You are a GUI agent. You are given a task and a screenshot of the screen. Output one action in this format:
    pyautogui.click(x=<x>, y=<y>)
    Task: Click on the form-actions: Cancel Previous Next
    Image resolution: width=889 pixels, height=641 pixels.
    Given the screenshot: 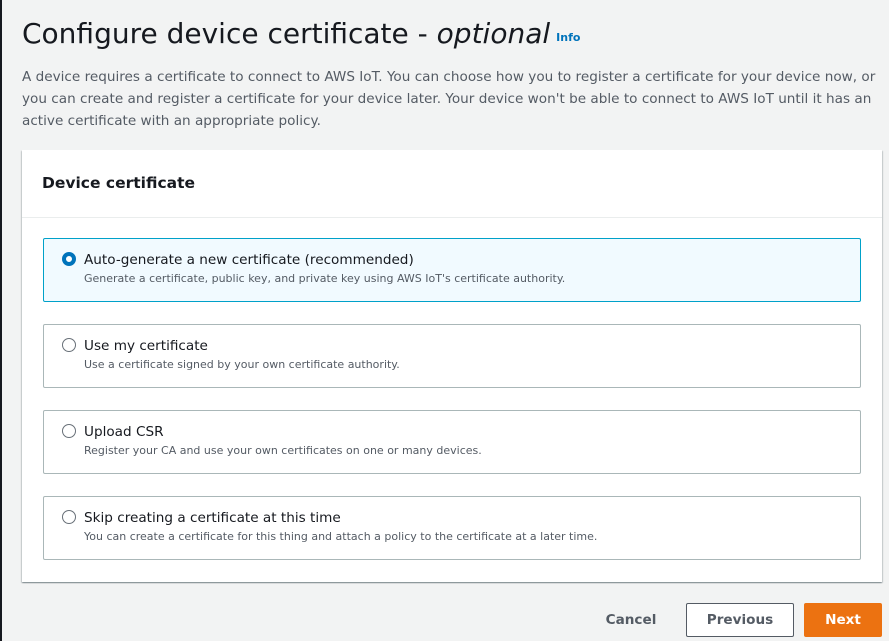 What is the action you would take?
    pyautogui.click(x=734, y=620)
    